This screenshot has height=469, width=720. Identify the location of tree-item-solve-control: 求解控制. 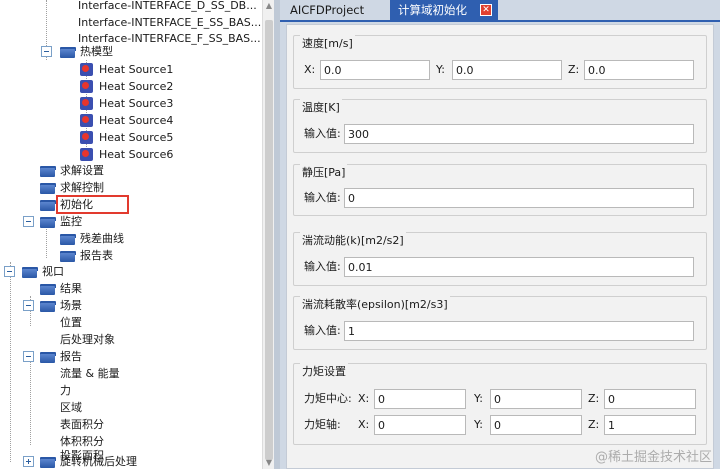
(82, 187).